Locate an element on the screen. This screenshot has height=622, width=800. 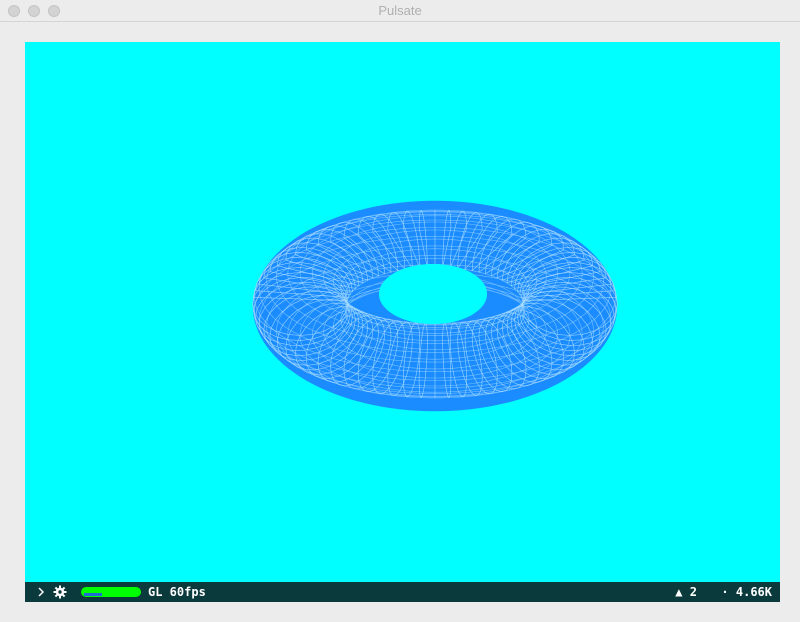
window-title: Pulsate is located at coordinates (400, 10).